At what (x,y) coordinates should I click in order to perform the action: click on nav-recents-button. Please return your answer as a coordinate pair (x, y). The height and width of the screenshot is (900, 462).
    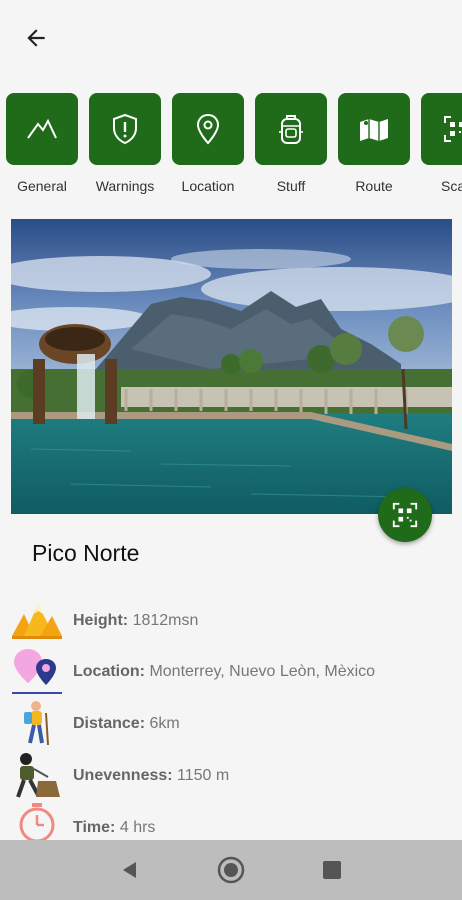
    Looking at the image, I should click on (332, 870).